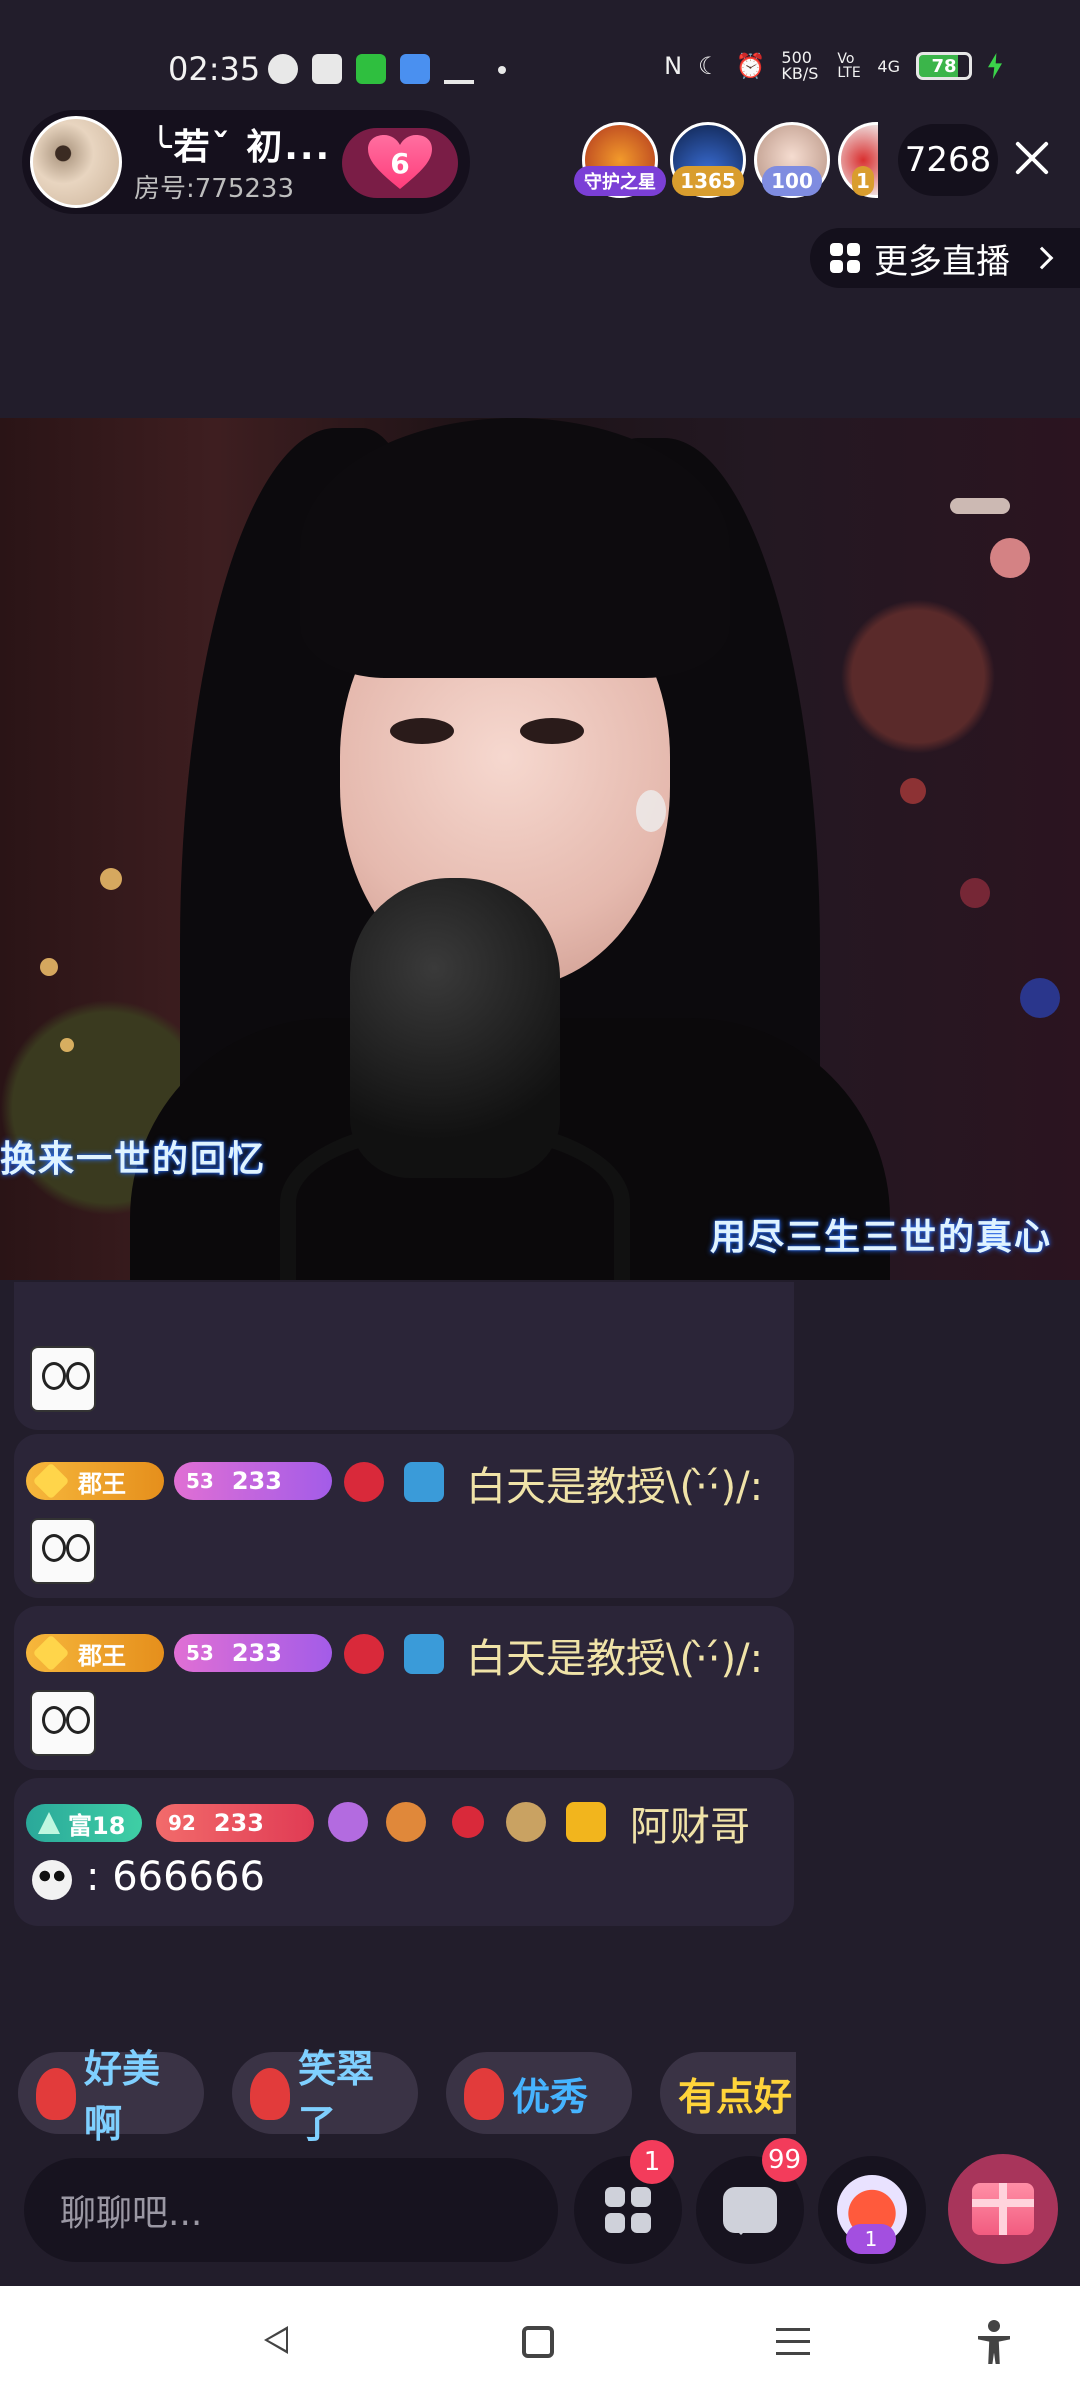  What do you see at coordinates (502, 70) in the screenshot?
I see `dot-icon` at bounding box center [502, 70].